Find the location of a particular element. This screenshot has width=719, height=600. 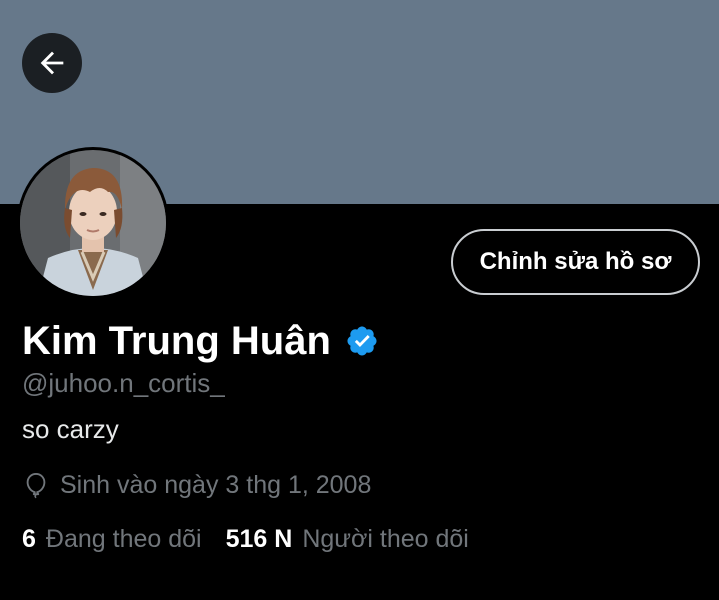

balloon-icon is located at coordinates (36, 485).